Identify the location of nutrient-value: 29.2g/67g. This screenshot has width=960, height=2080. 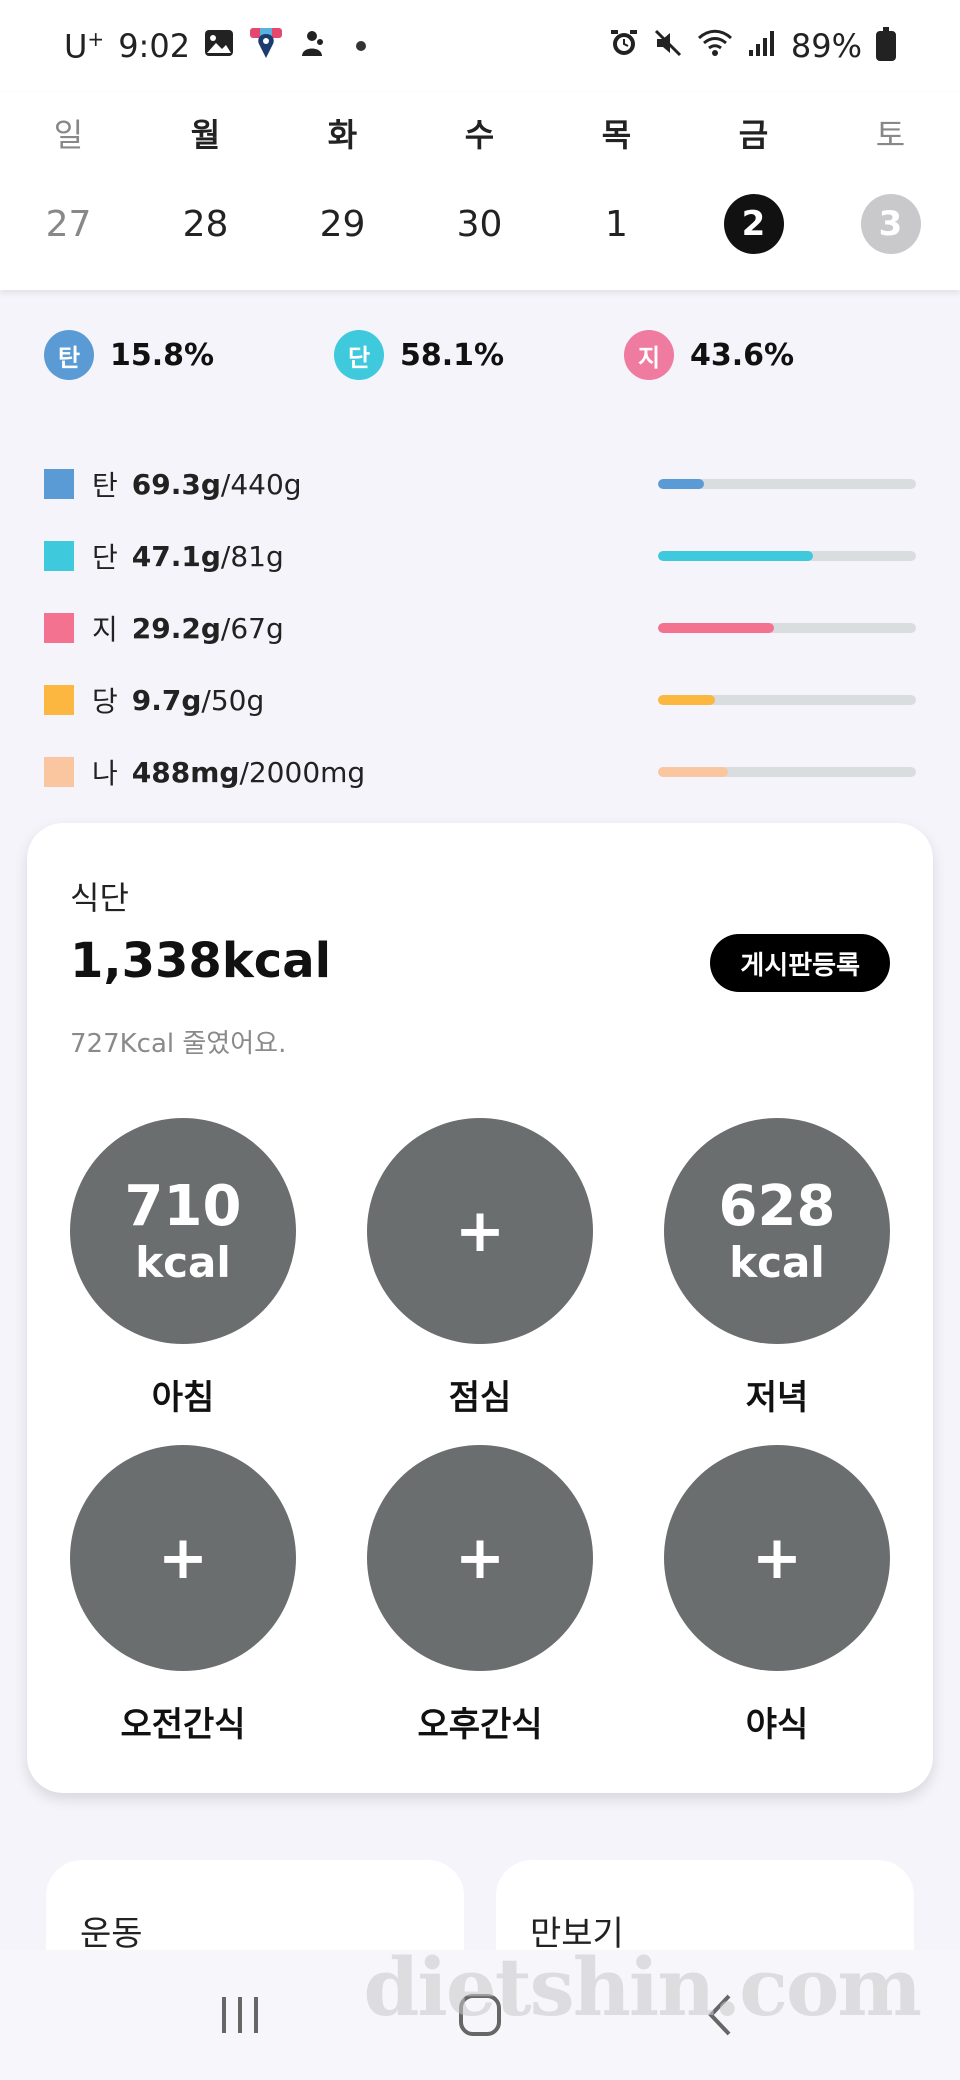
(208, 628).